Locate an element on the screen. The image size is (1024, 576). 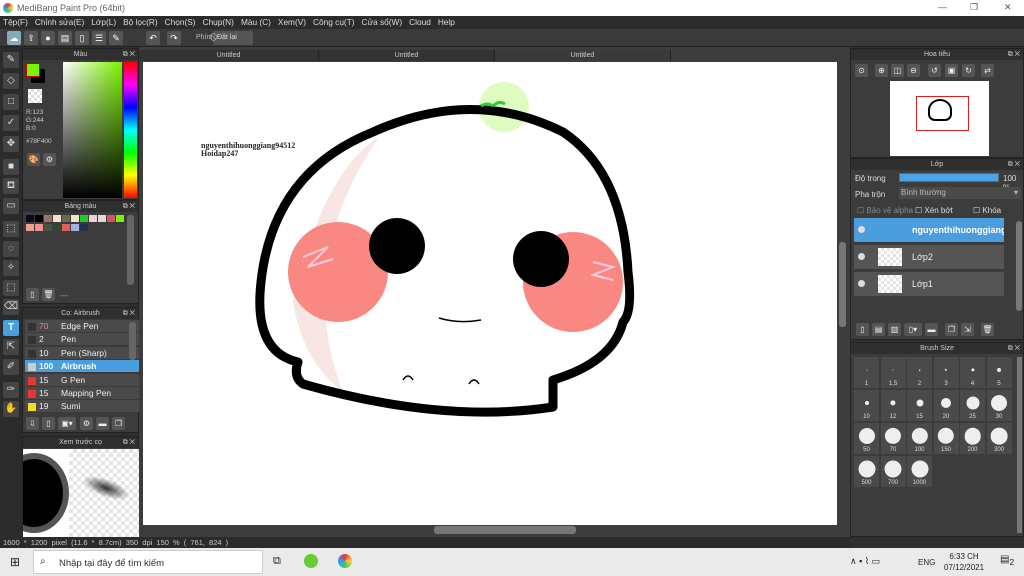
brush-size-option: 100 is located at coordinates (919, 438).